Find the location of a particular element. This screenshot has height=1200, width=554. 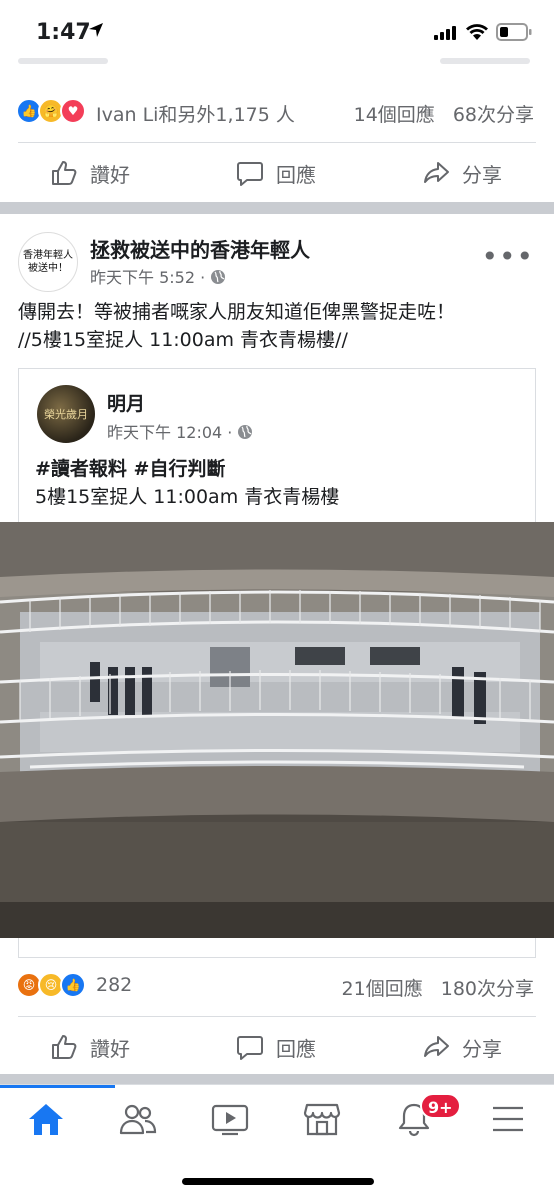

post-timestamp: 昨天下午 5:52 · is located at coordinates (148, 277).